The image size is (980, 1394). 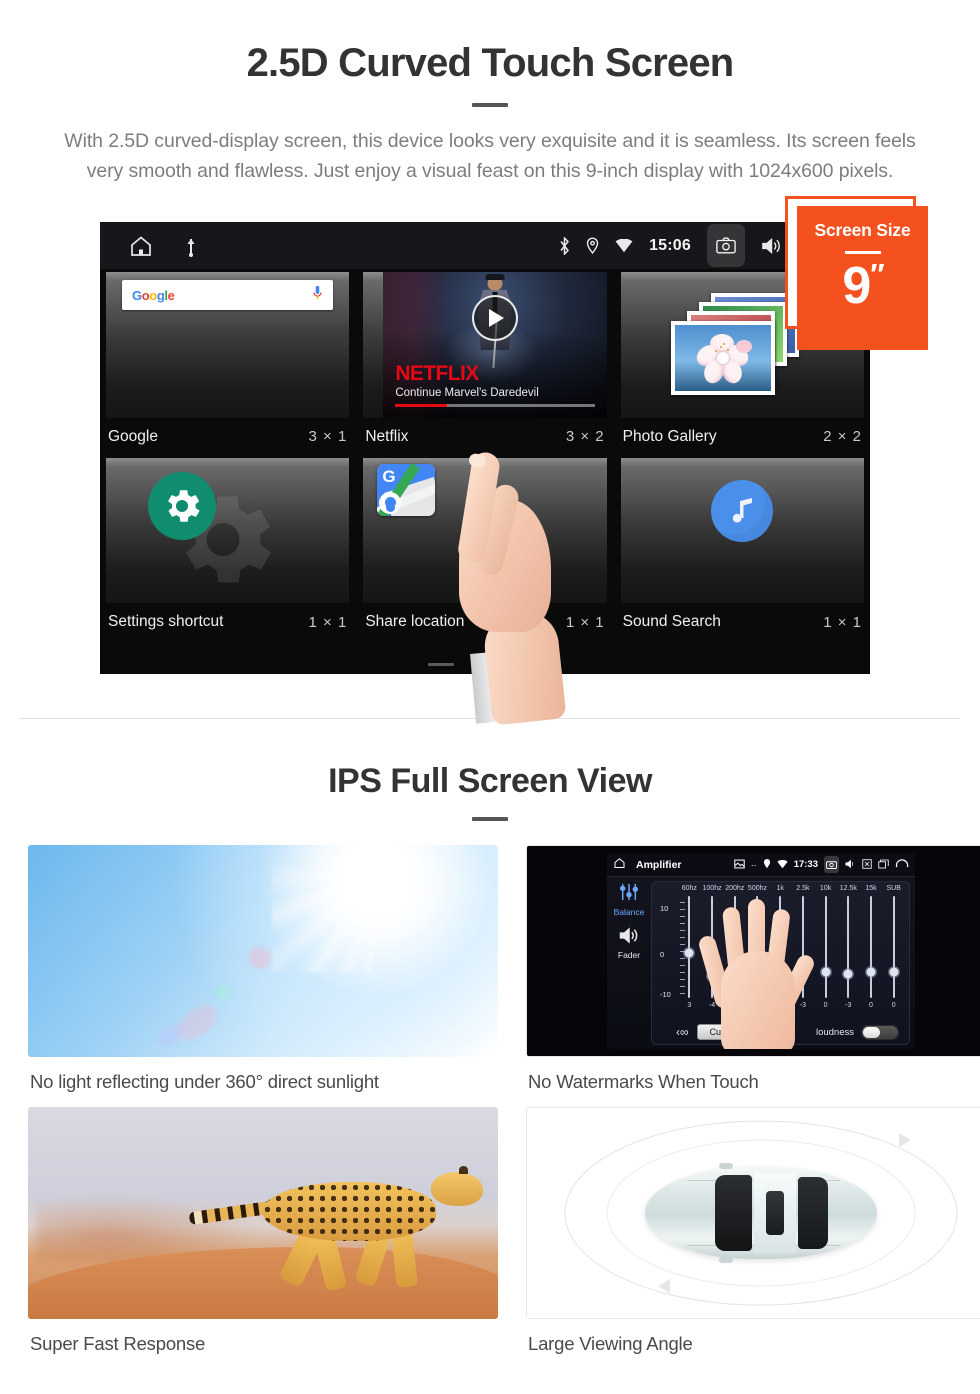 What do you see at coordinates (670, 245) in the screenshot?
I see `status-time: 15:06` at bounding box center [670, 245].